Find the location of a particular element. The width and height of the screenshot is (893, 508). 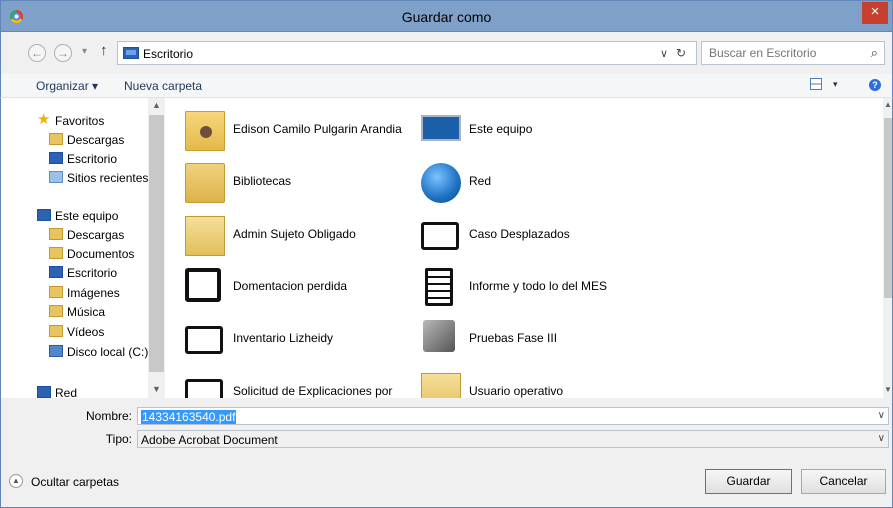

refresh-icon: ↻ is located at coordinates (681, 53).